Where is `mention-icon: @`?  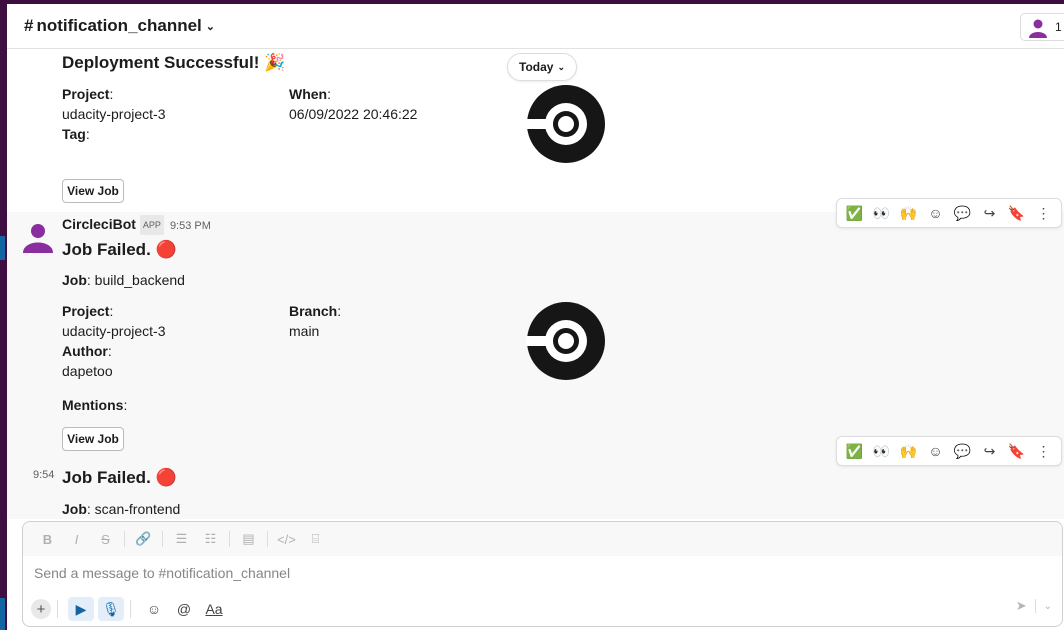 mention-icon: @ is located at coordinates (184, 609).